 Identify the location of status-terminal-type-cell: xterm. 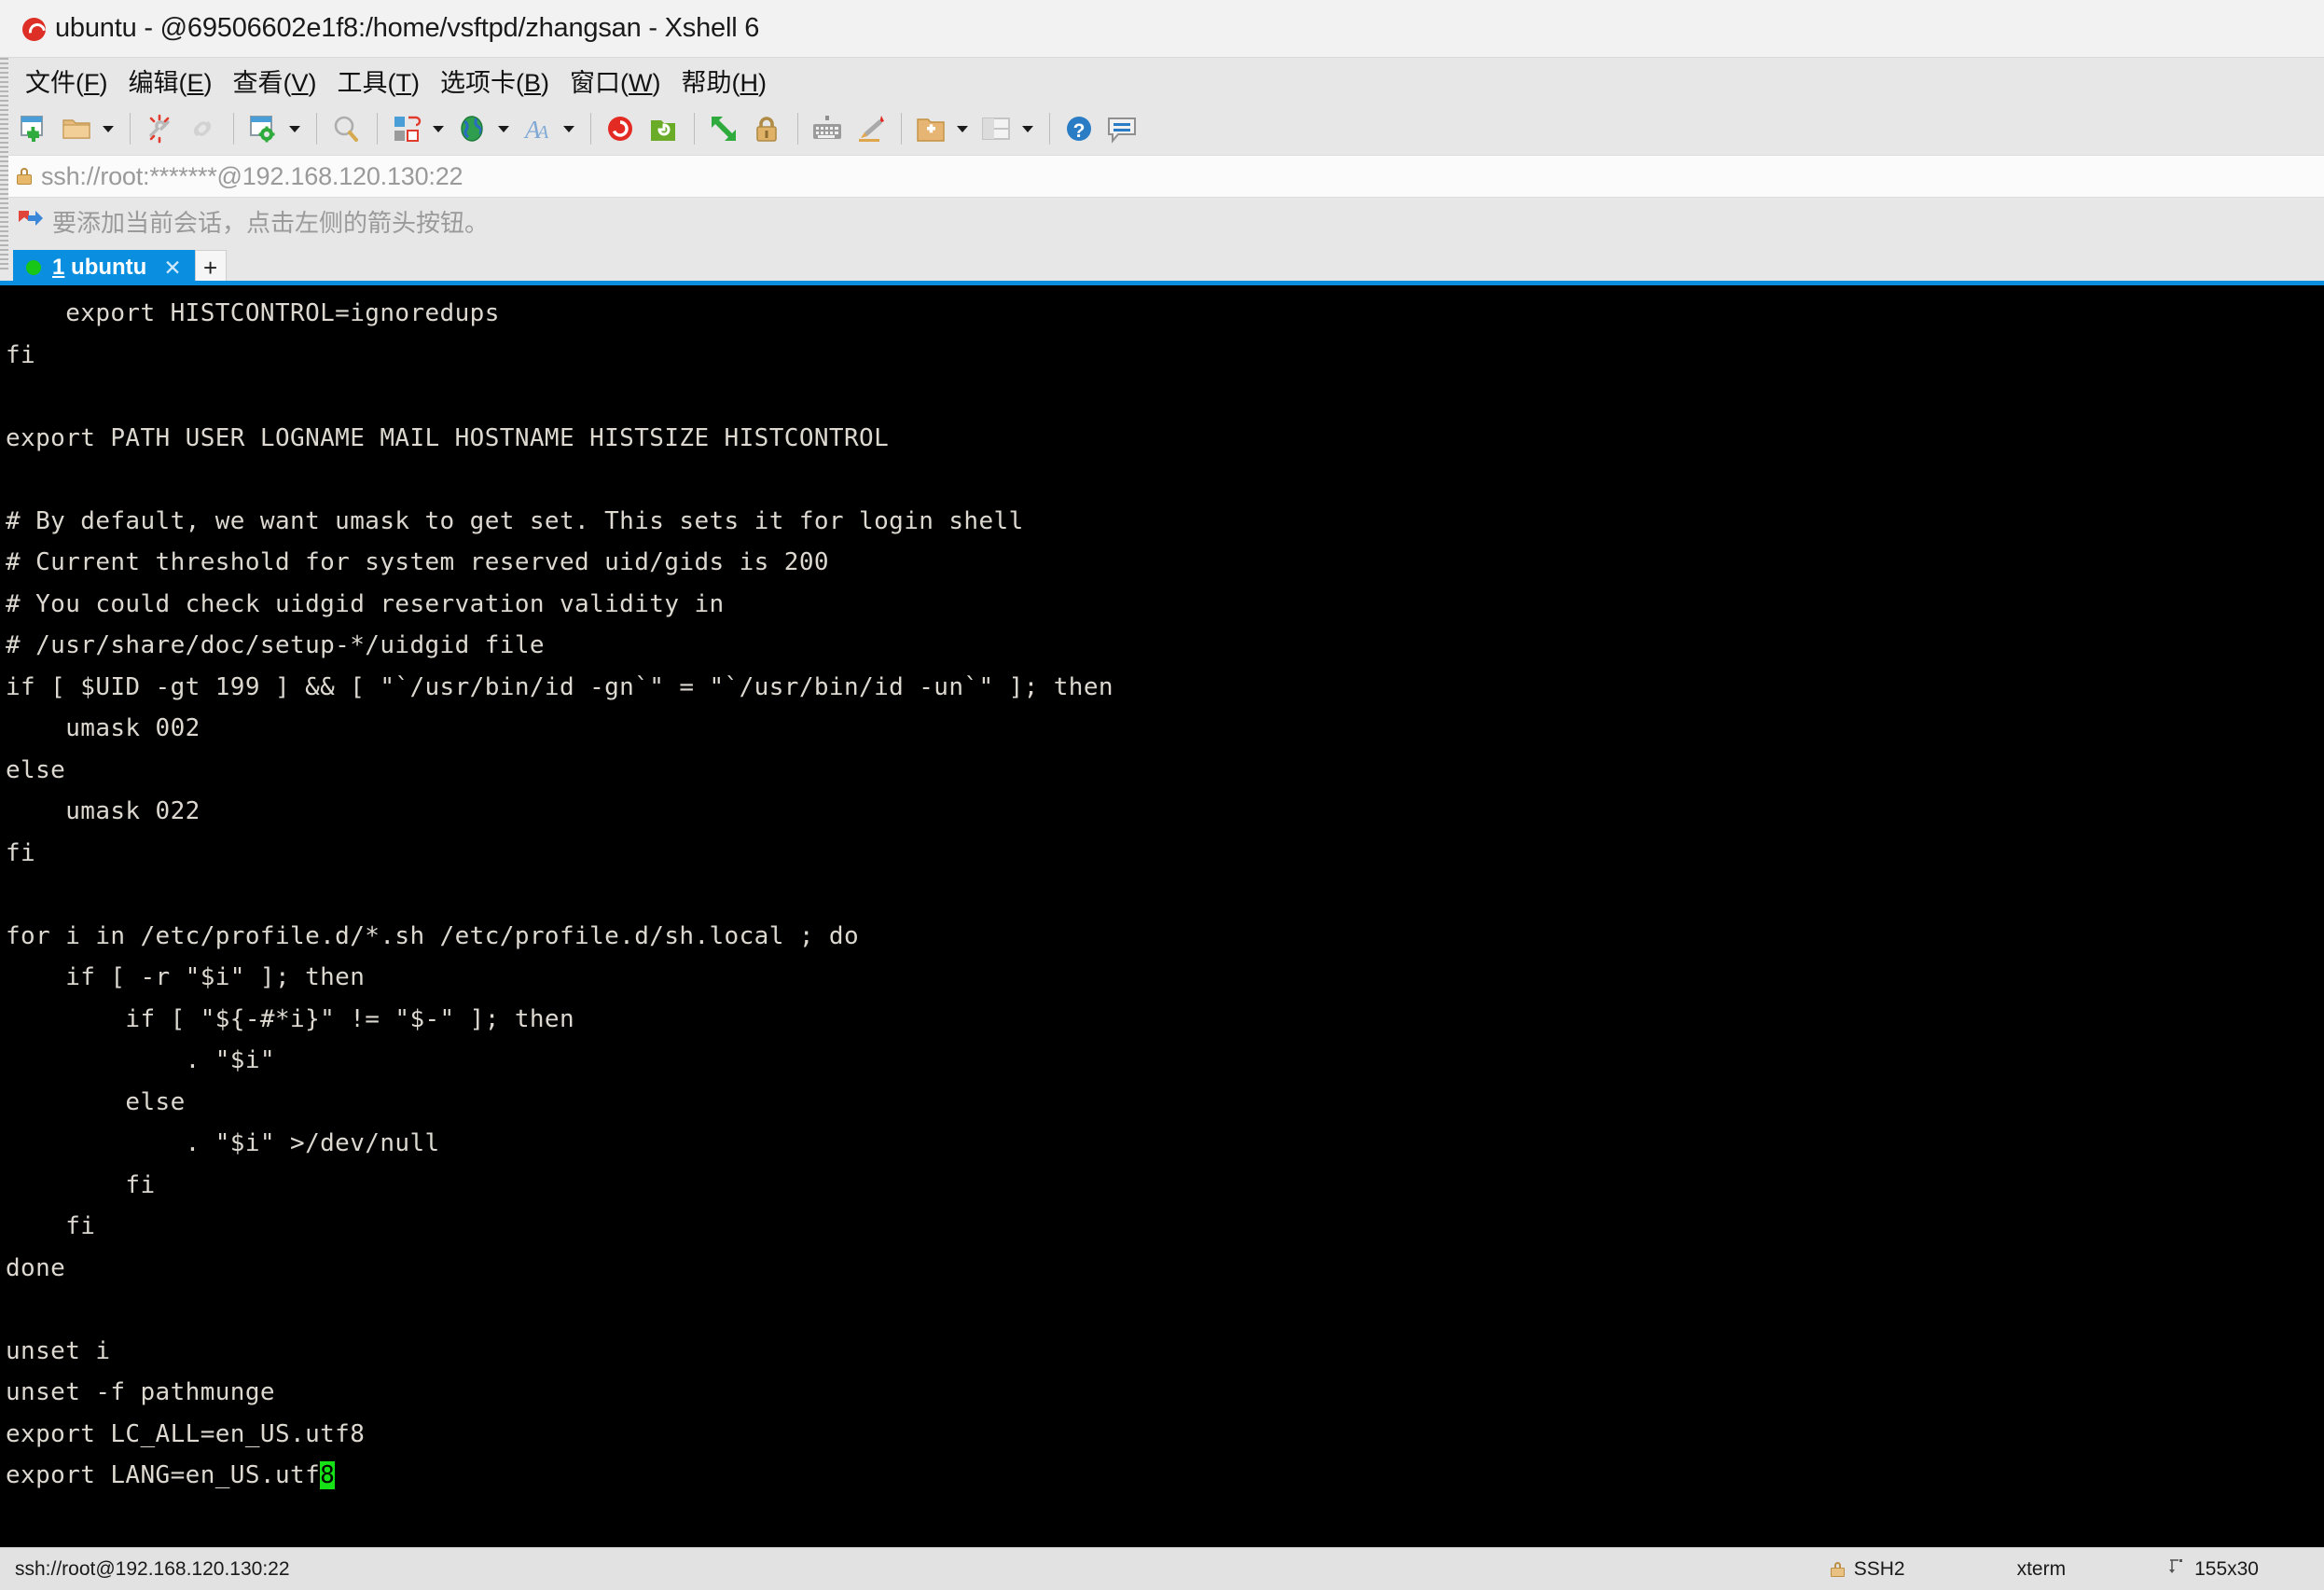
(2042, 1569).